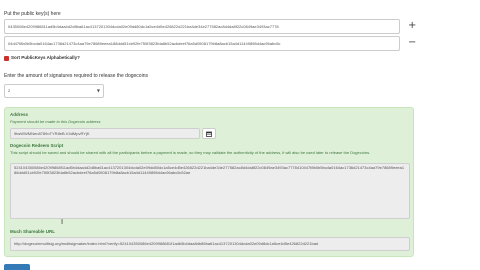 The image size is (480, 270). Describe the element at coordinates (98, 90) in the screenshot. I see `caret-down-icon: ▼` at that location.